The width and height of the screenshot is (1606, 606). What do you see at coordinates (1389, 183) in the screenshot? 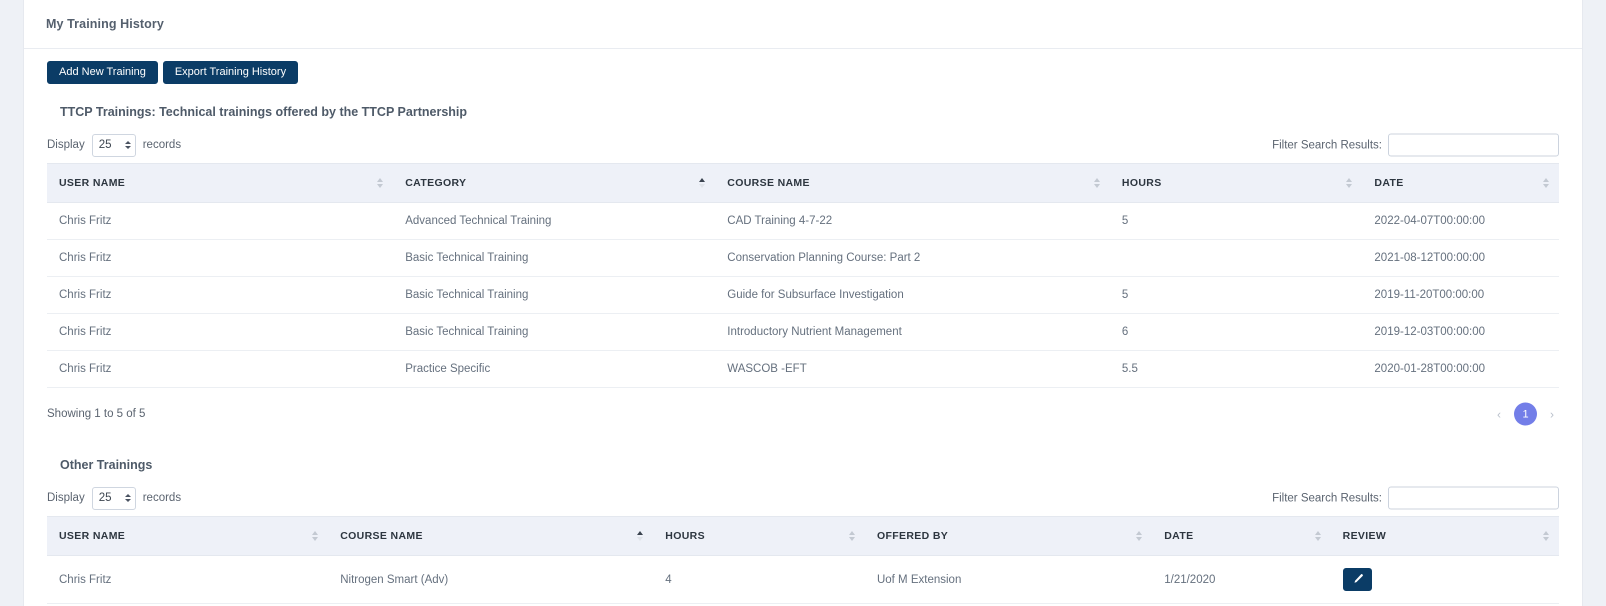
I see `ttcp-col-date-label: DATE` at bounding box center [1389, 183].